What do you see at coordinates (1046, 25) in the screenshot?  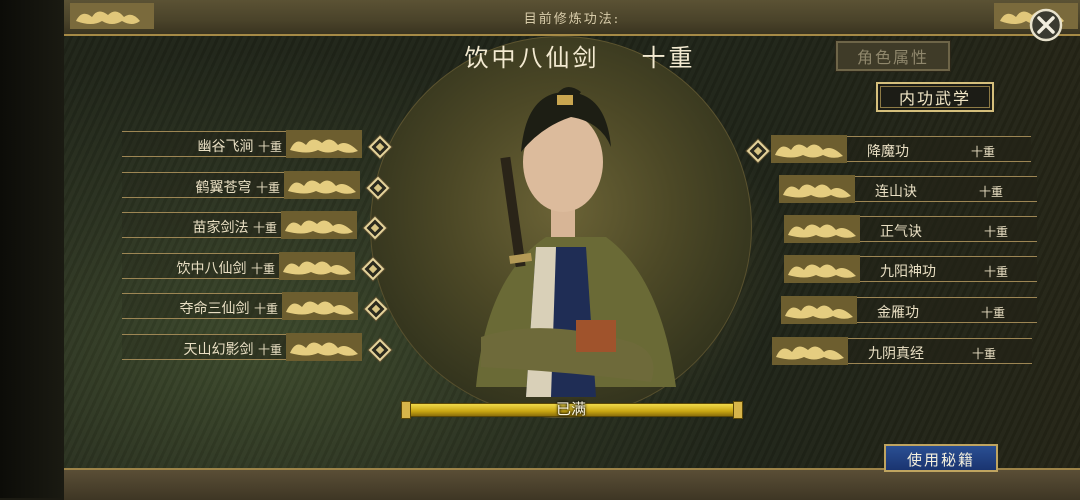 I see `close-icon` at bounding box center [1046, 25].